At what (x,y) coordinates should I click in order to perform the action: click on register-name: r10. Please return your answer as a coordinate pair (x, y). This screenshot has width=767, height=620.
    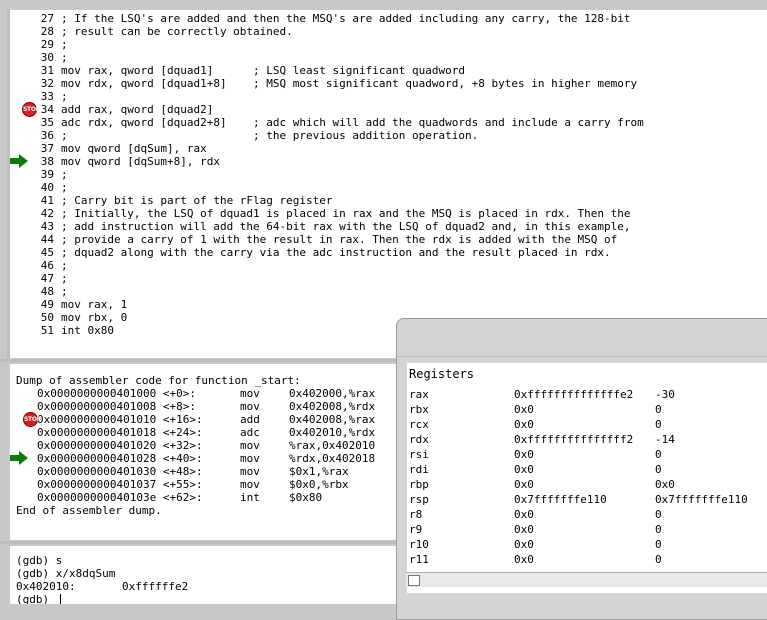
    Looking at the image, I should click on (419, 544).